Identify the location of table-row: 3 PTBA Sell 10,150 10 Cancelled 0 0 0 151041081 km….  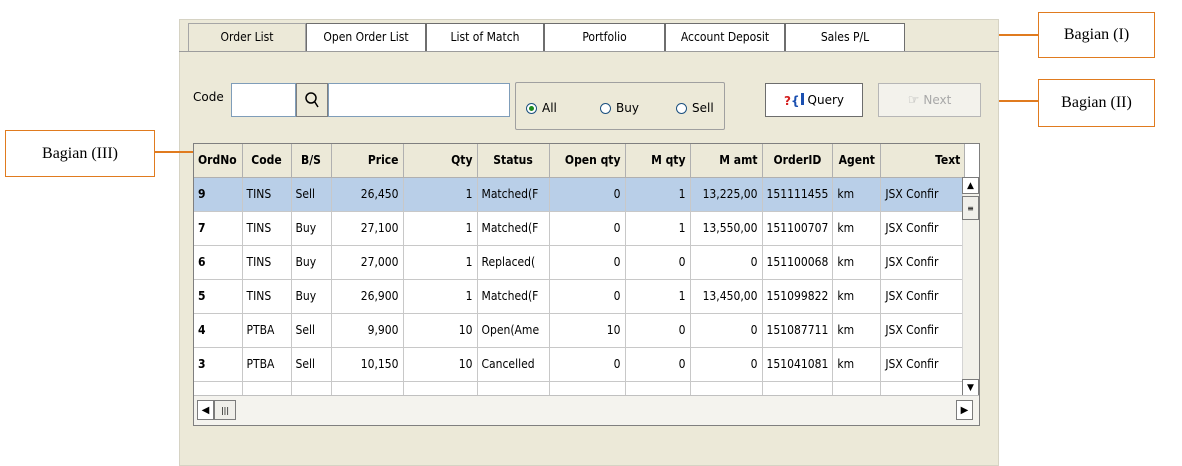
(580, 364).